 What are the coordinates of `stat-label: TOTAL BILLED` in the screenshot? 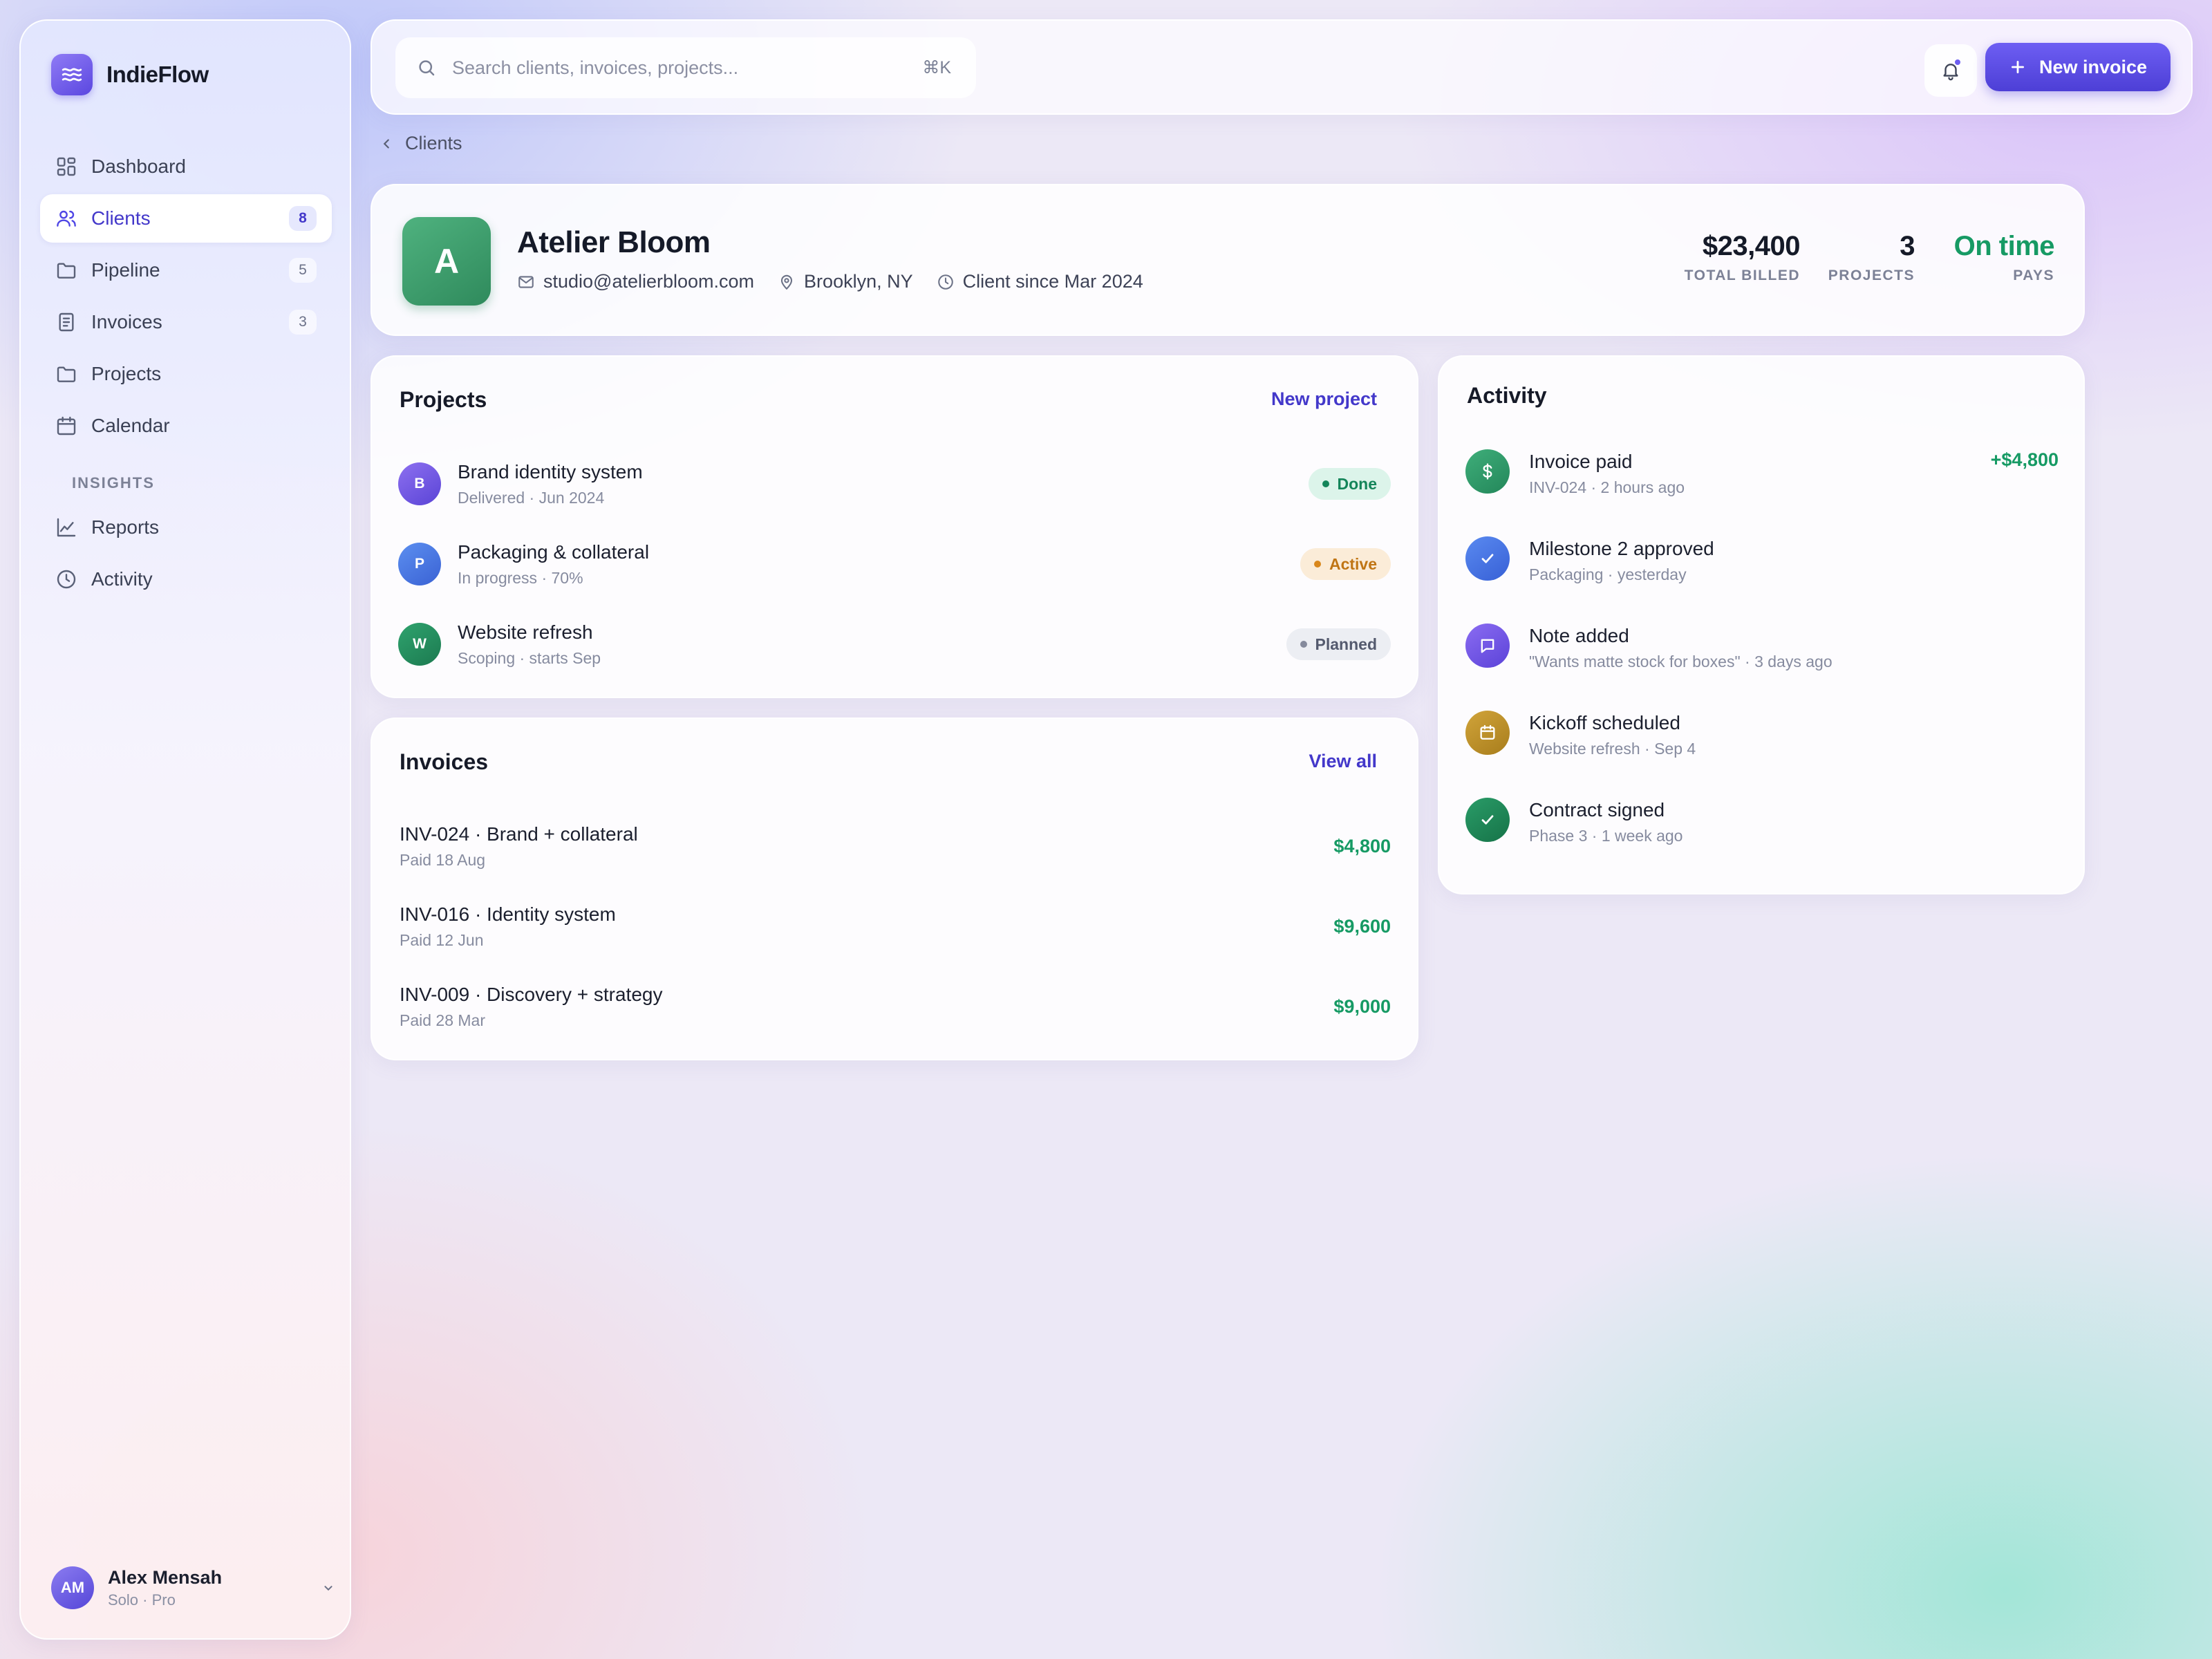 It's located at (1742, 275).